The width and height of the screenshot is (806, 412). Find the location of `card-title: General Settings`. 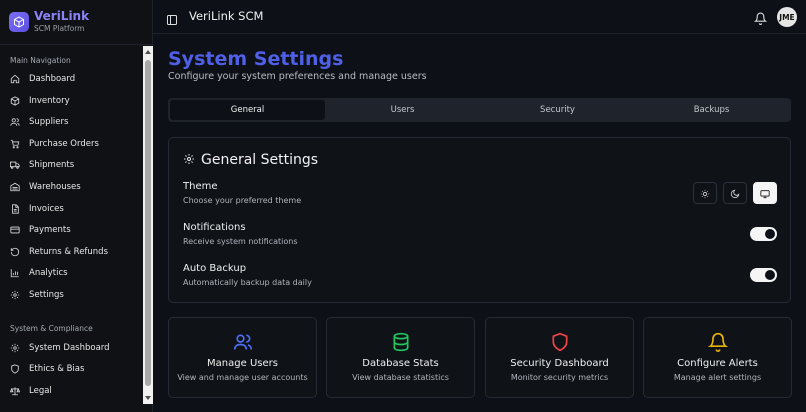

card-title: General Settings is located at coordinates (250, 159).